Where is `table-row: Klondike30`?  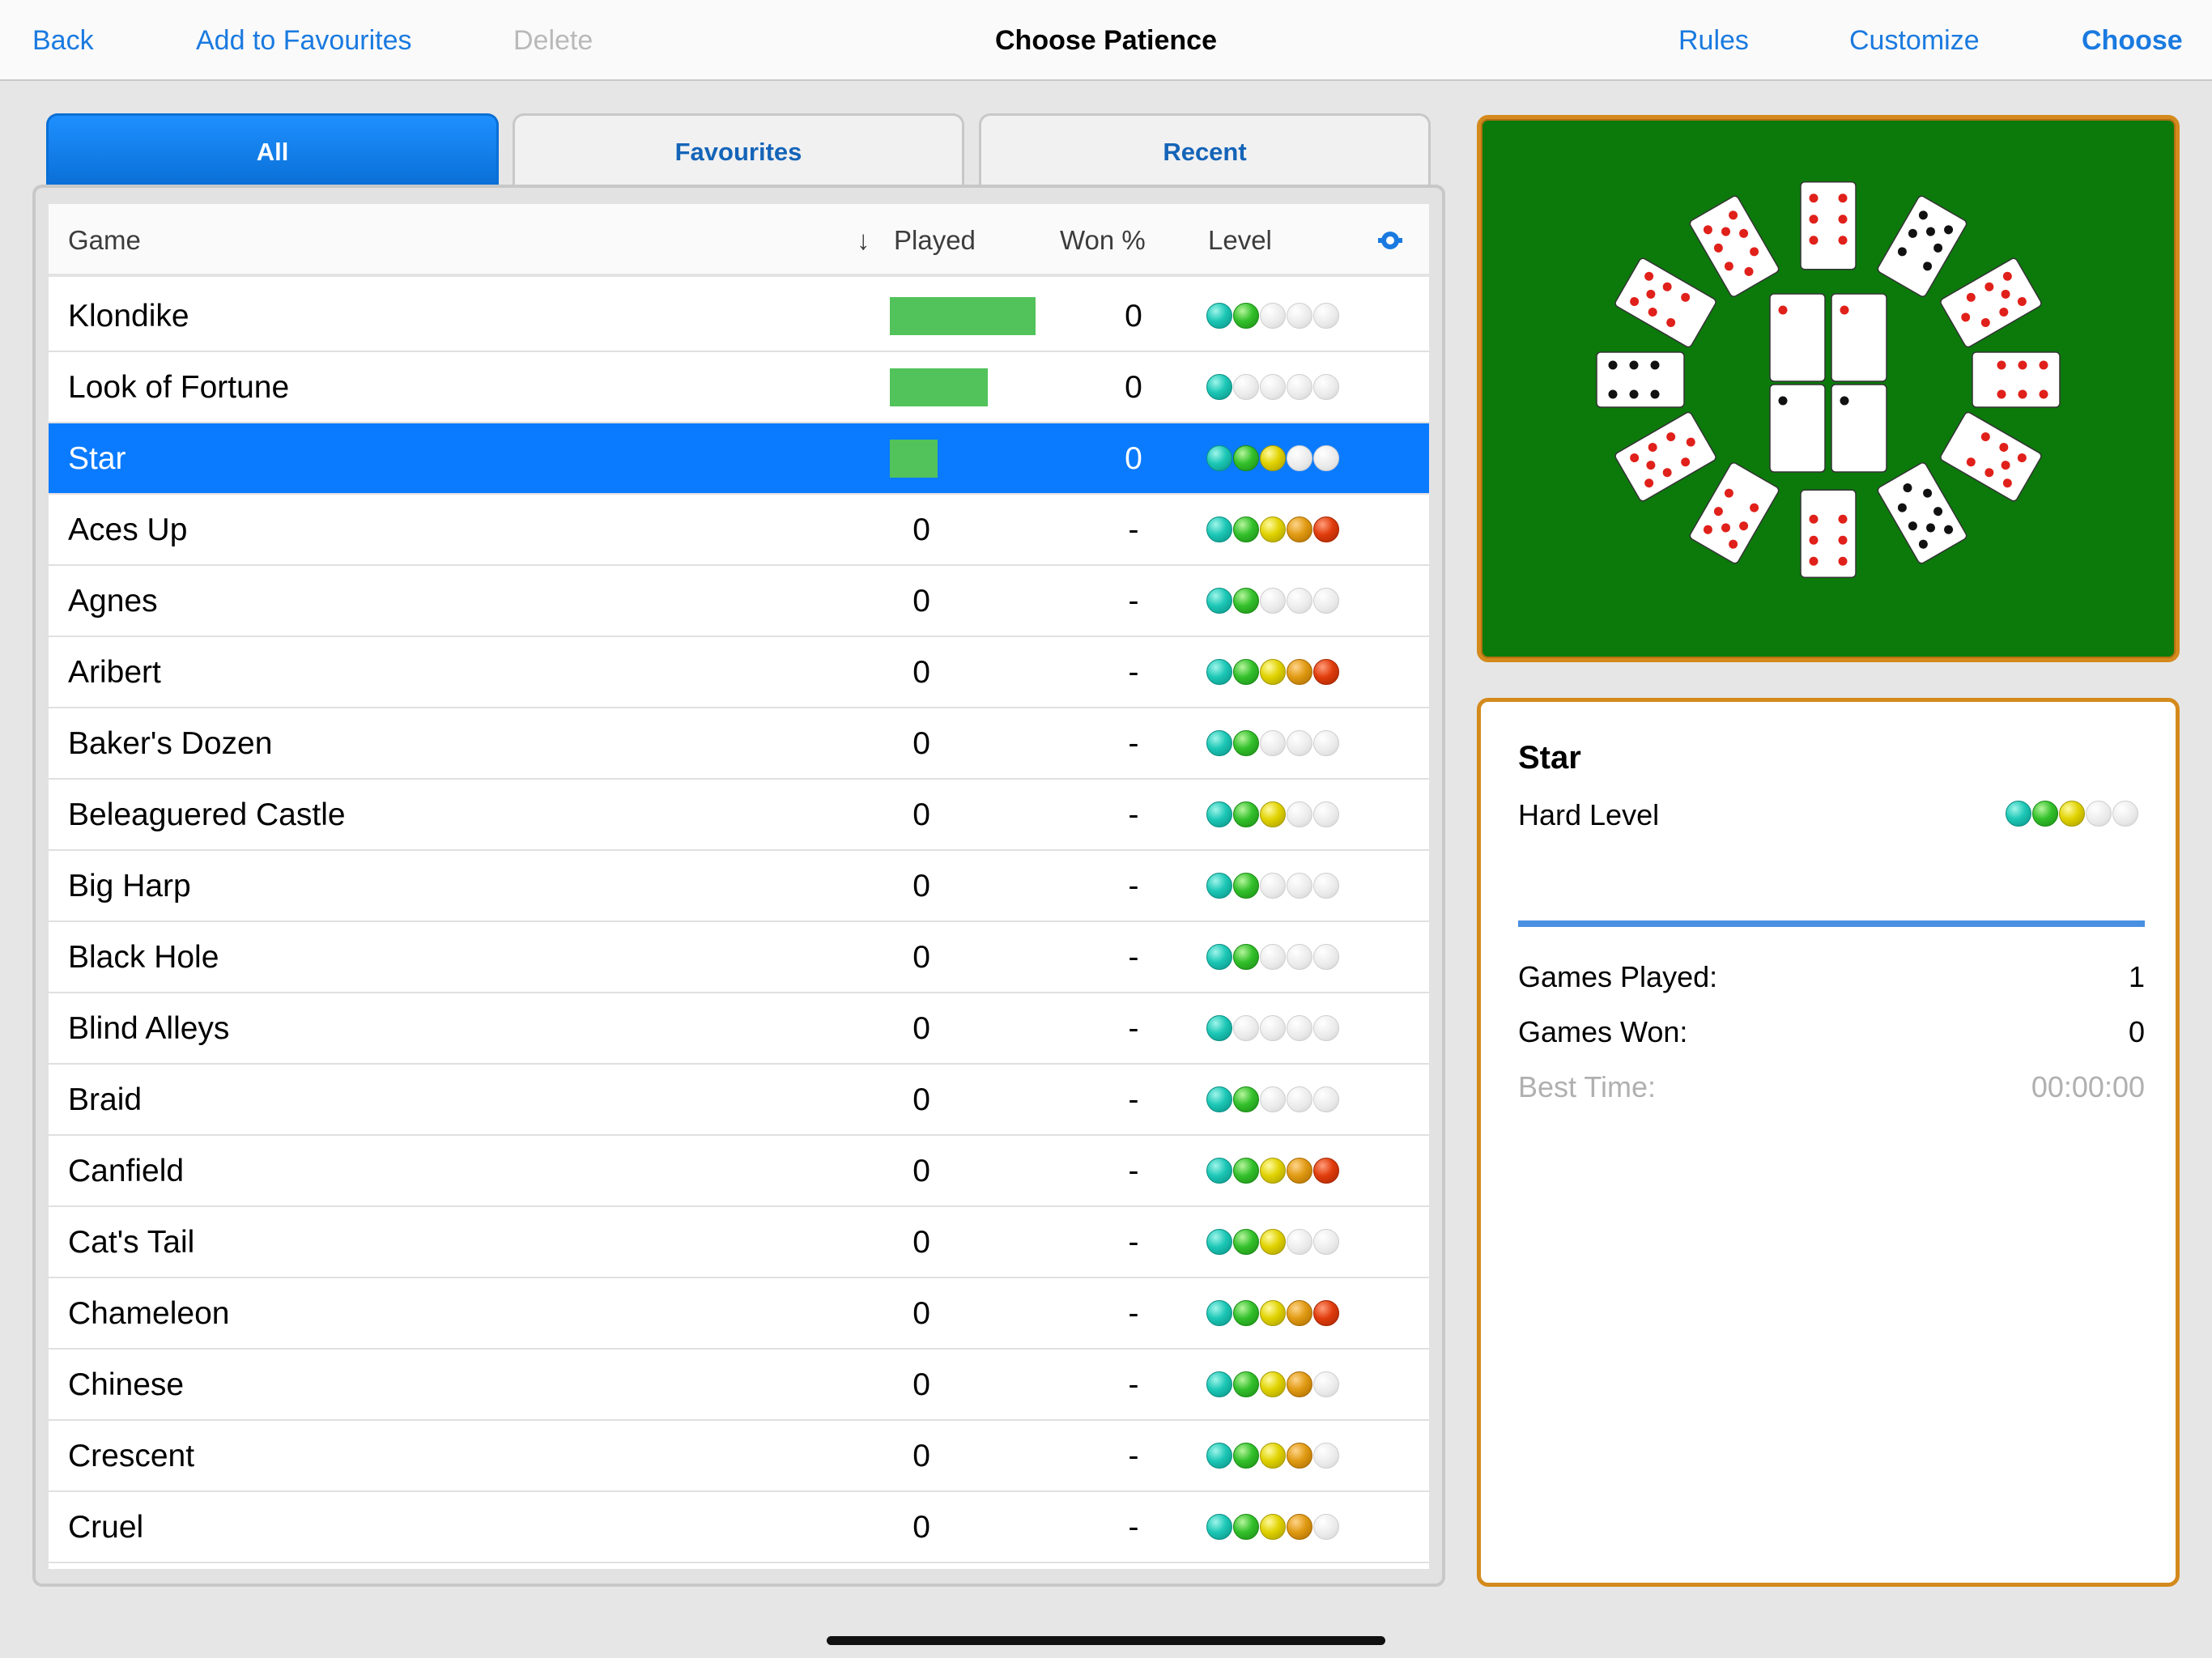
table-row: Klondike30 is located at coordinates (739, 316).